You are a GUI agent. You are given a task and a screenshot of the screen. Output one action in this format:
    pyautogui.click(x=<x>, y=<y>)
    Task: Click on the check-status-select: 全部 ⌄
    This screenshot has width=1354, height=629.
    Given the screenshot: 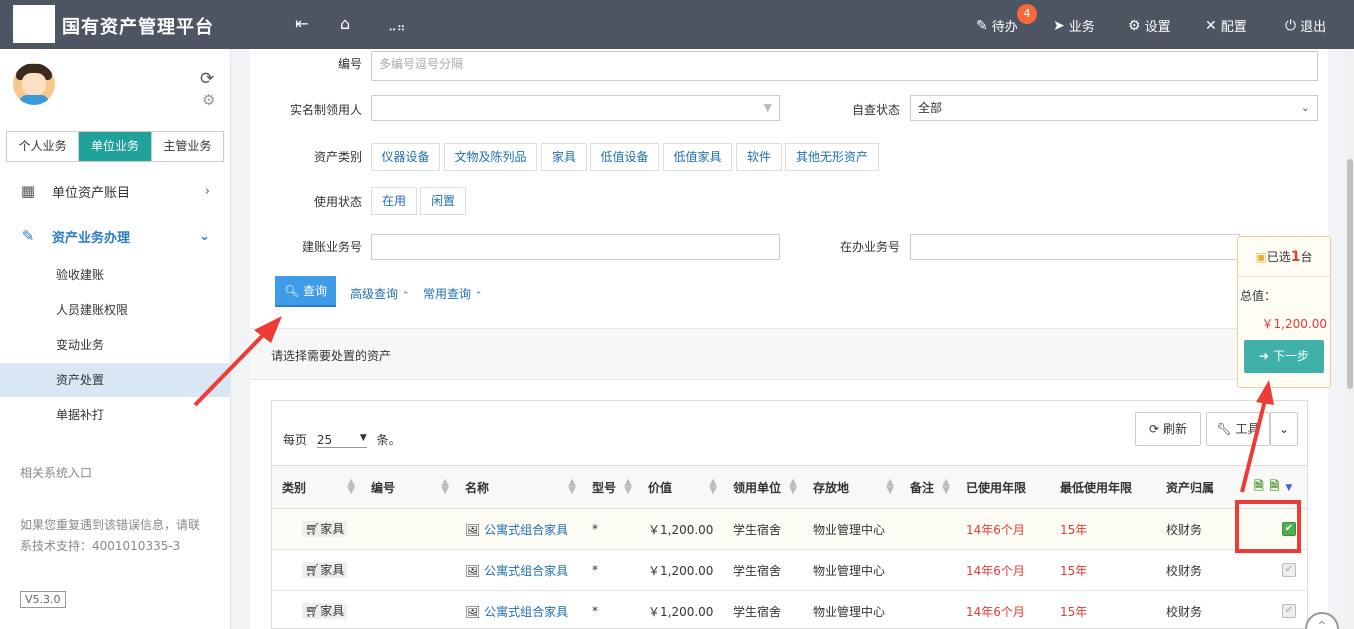 What is the action you would take?
    pyautogui.click(x=1114, y=108)
    